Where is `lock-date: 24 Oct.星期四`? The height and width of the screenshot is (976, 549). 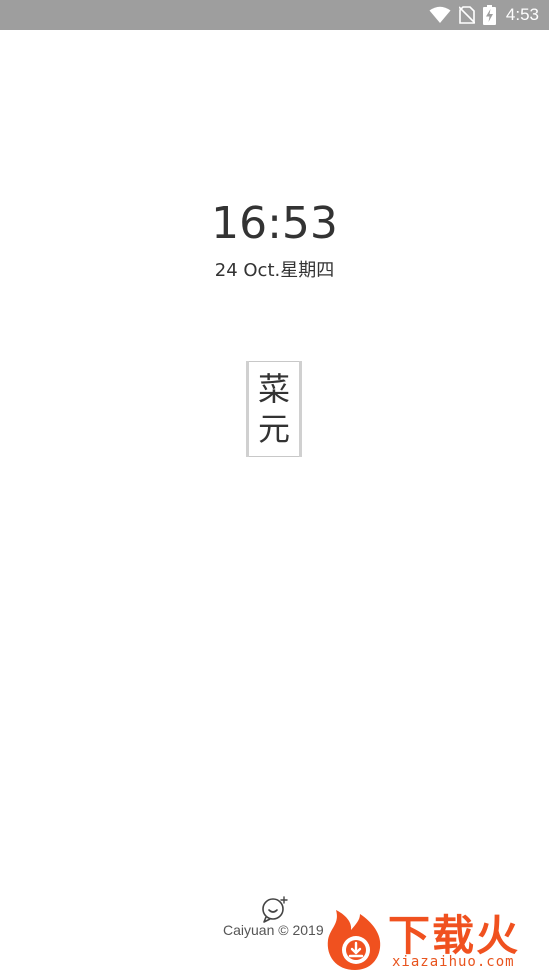 lock-date: 24 Oct.星期四 is located at coordinates (274, 270).